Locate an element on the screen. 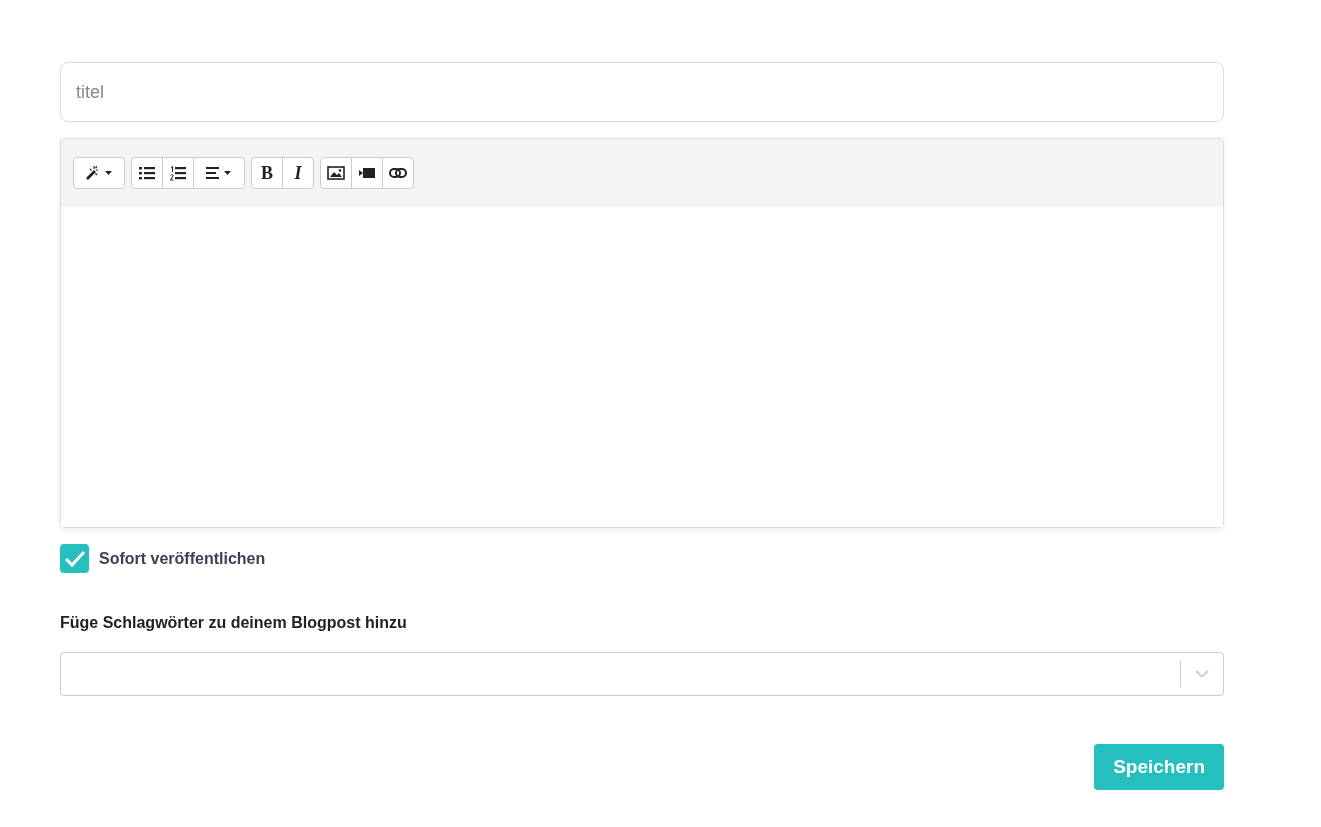 The width and height of the screenshot is (1321, 827). bulleted-list-button is located at coordinates (147, 173).